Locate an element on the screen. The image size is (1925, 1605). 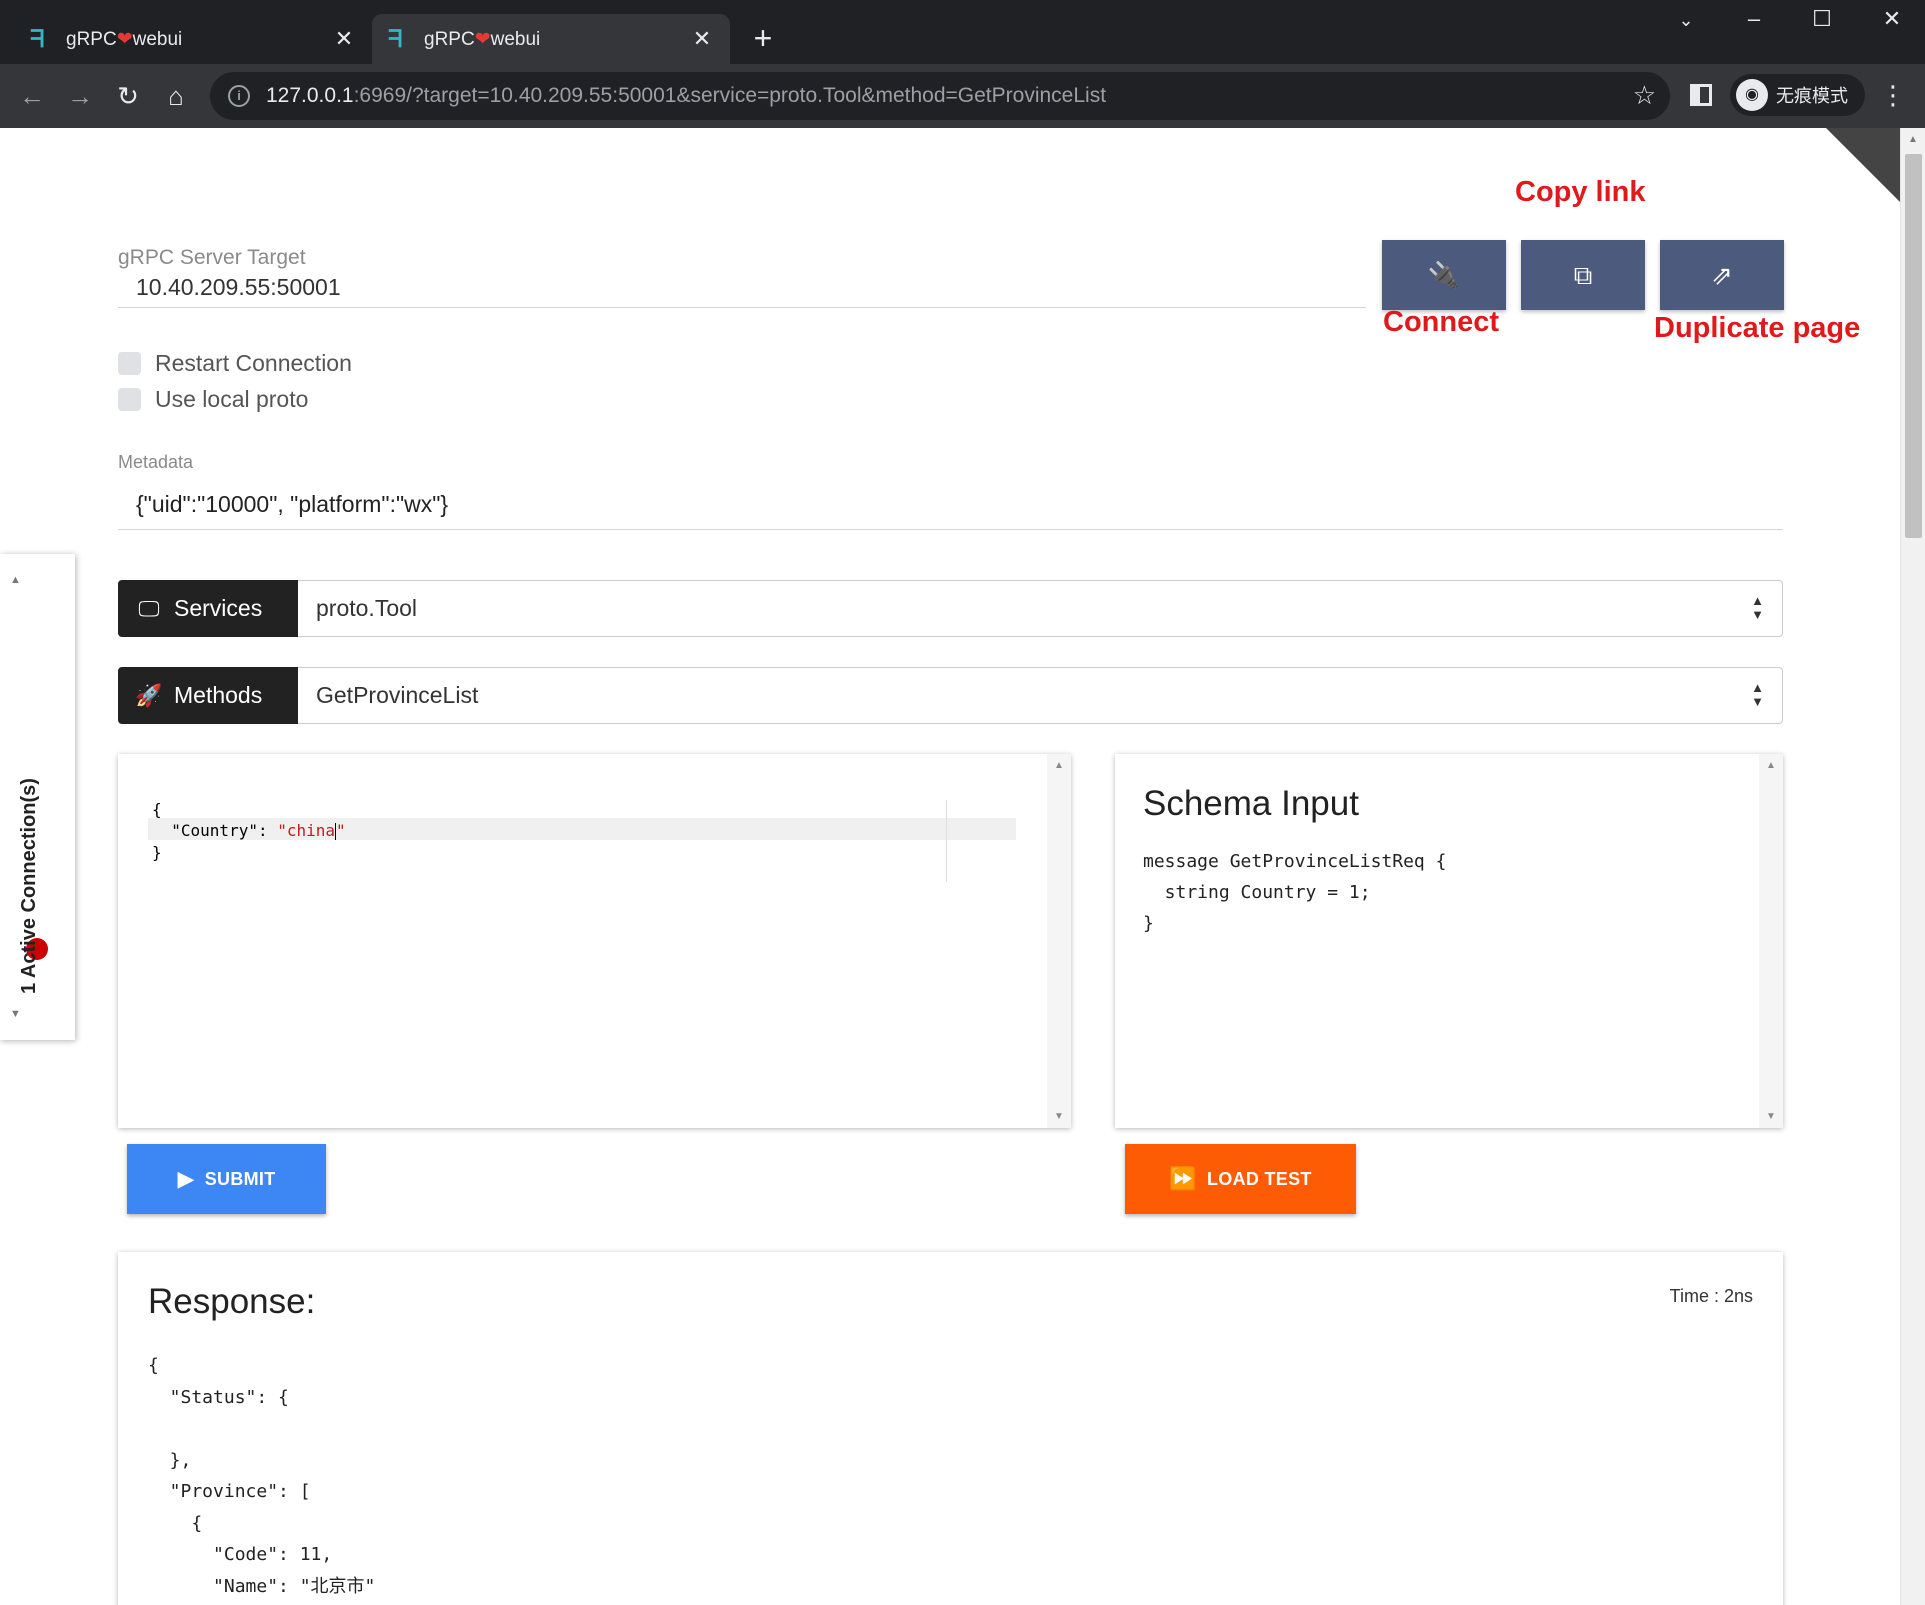
restart-connection-checkbox is located at coordinates (129, 363).